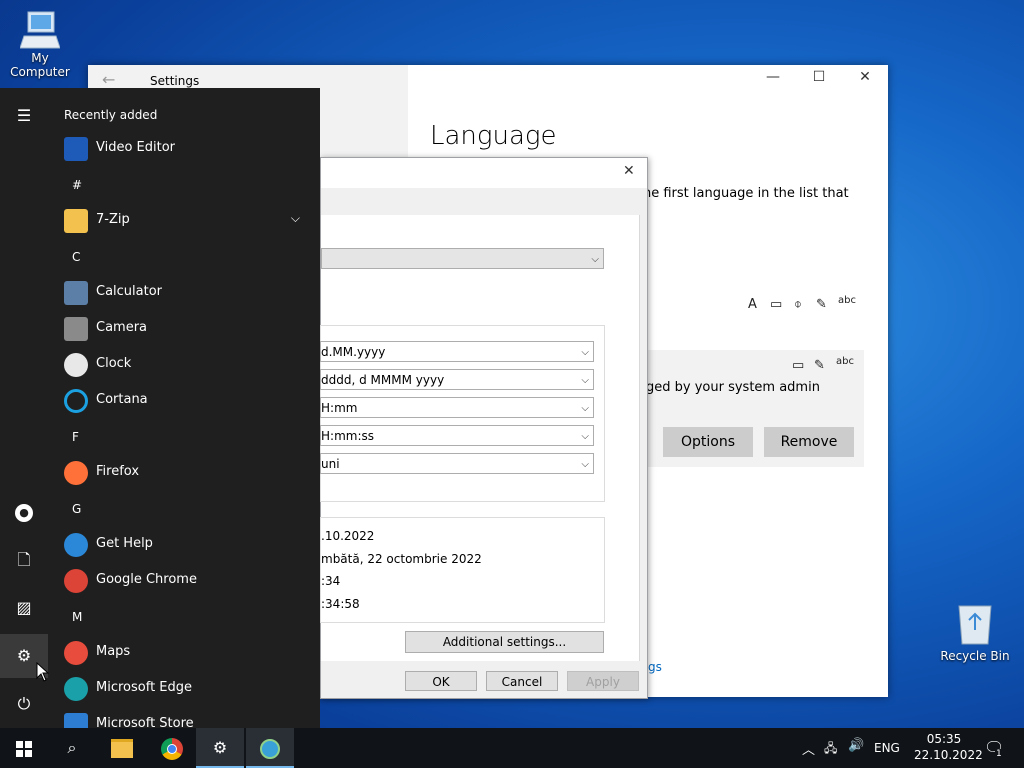  Describe the element at coordinates (144, 687) in the screenshot. I see `app-label: Microsoft Edge` at that location.